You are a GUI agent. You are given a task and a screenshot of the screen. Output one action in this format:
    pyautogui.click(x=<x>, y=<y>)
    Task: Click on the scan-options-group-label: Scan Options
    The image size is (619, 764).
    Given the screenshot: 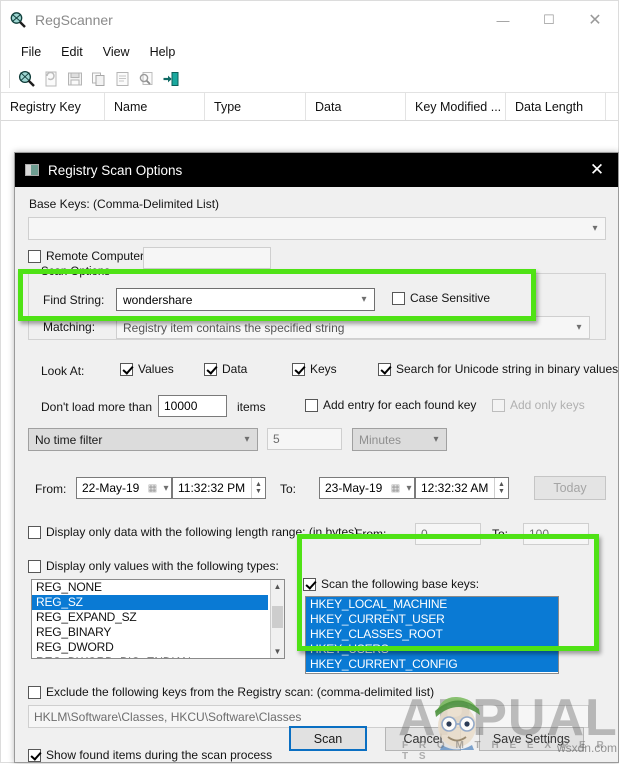 What is the action you would take?
    pyautogui.click(x=76, y=272)
    